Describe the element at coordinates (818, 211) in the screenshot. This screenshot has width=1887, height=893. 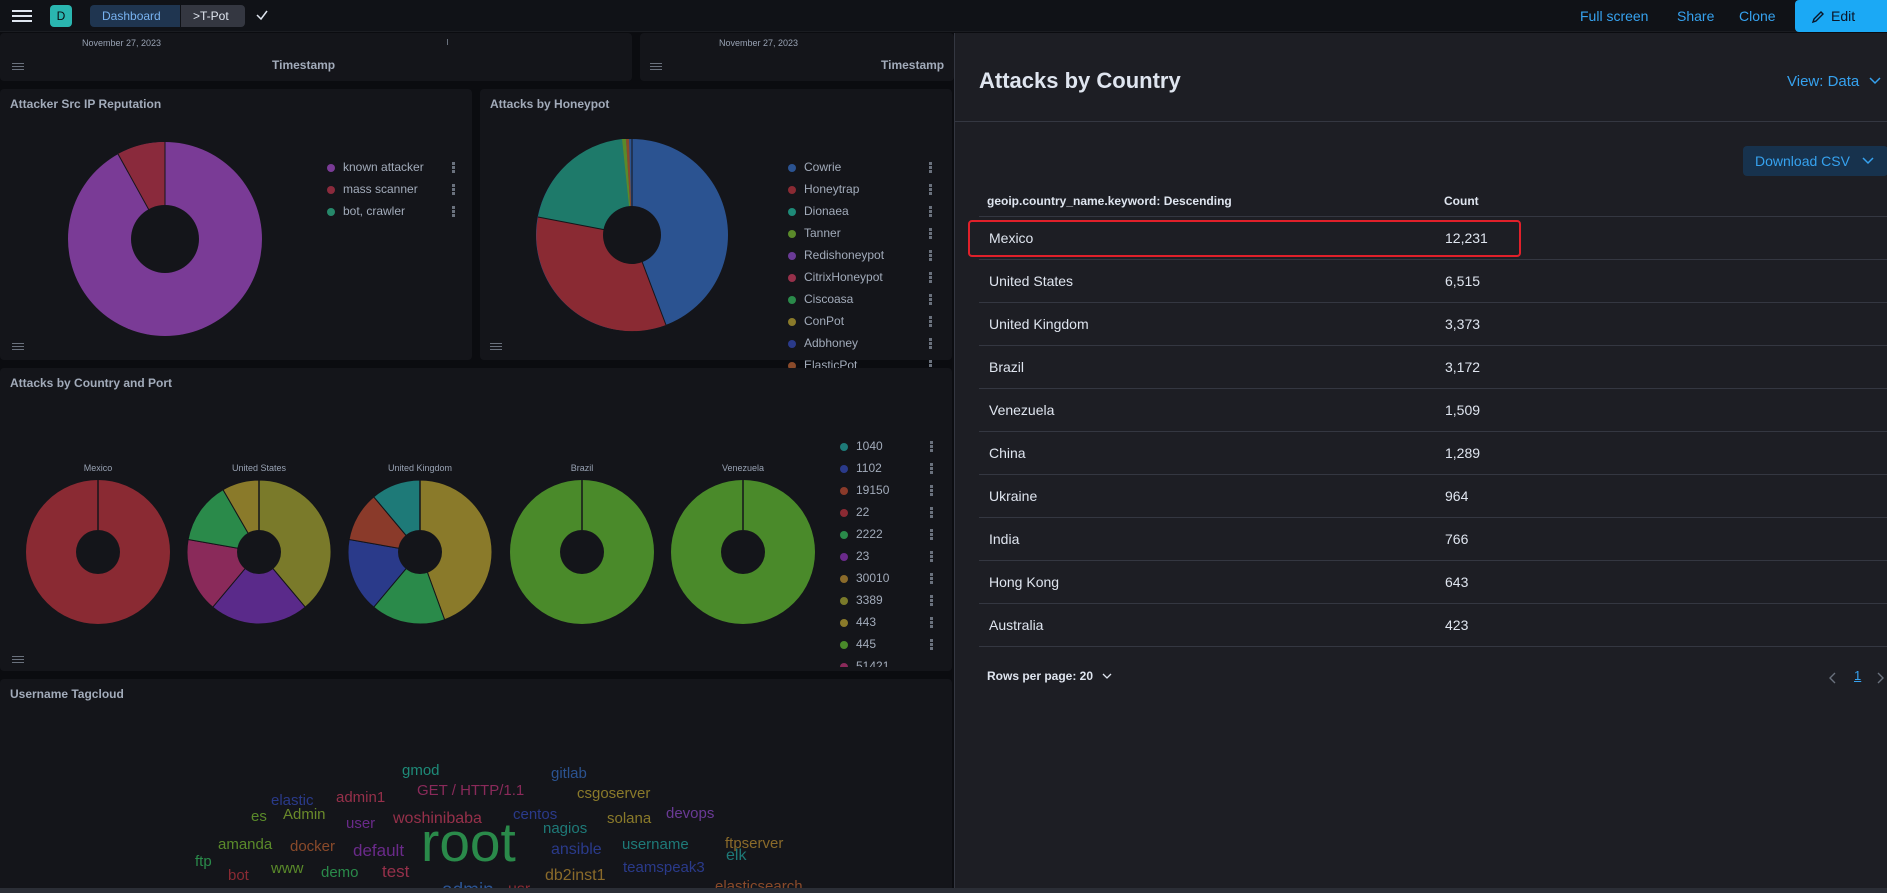
I see `legend-item: Dionaea` at that location.